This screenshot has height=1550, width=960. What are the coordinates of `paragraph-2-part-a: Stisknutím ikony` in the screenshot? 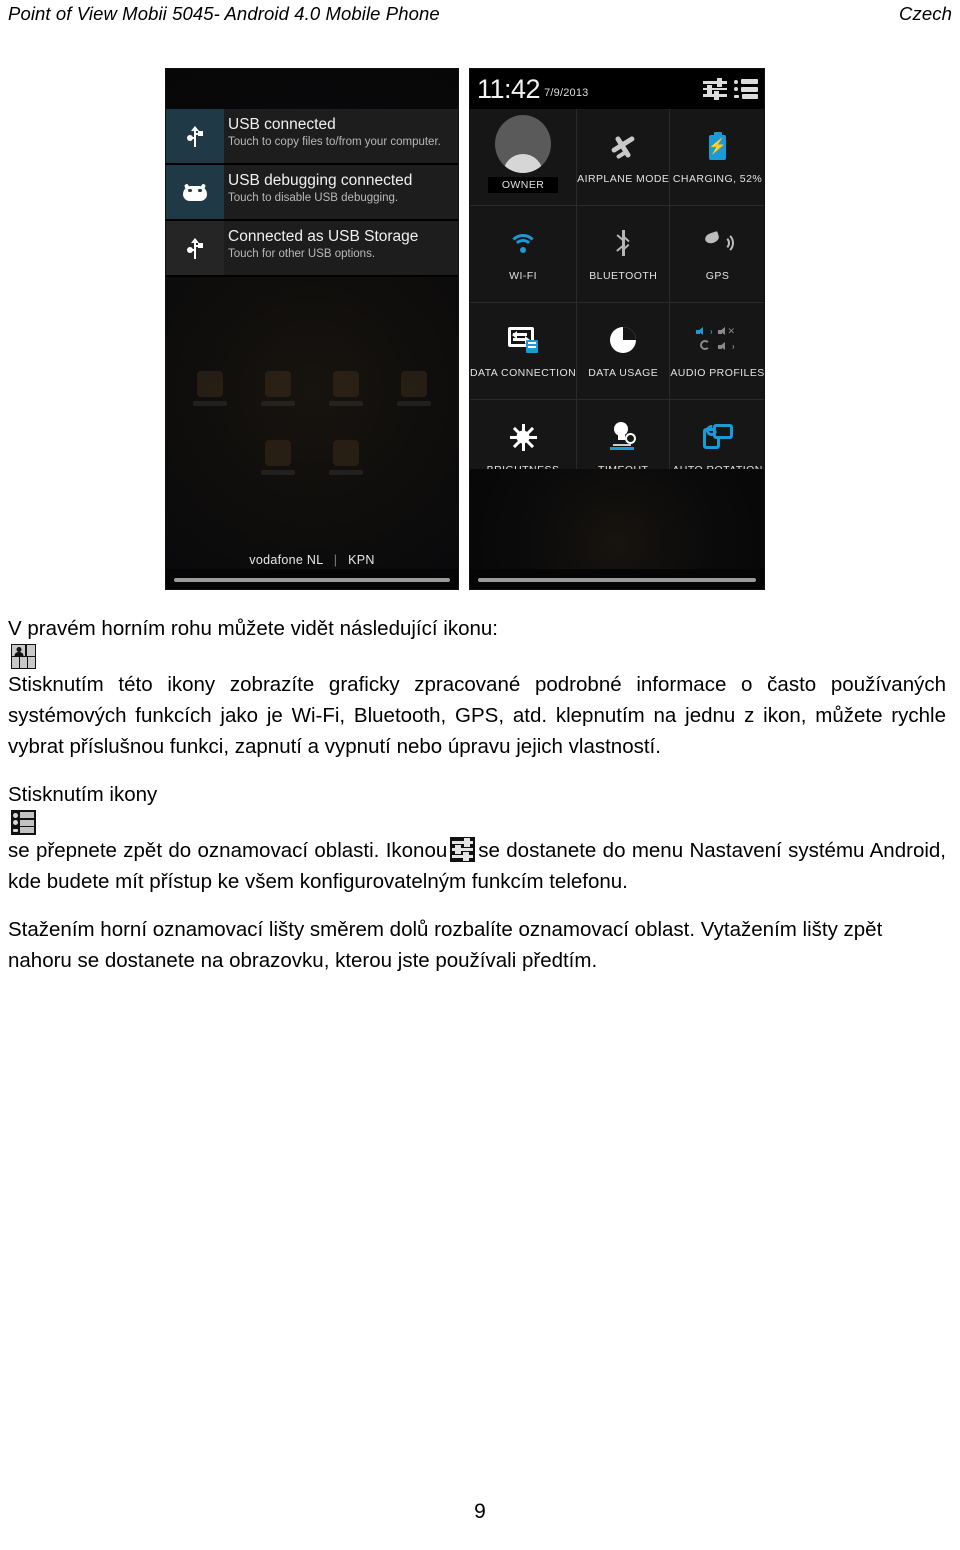 It's located at (83, 794).